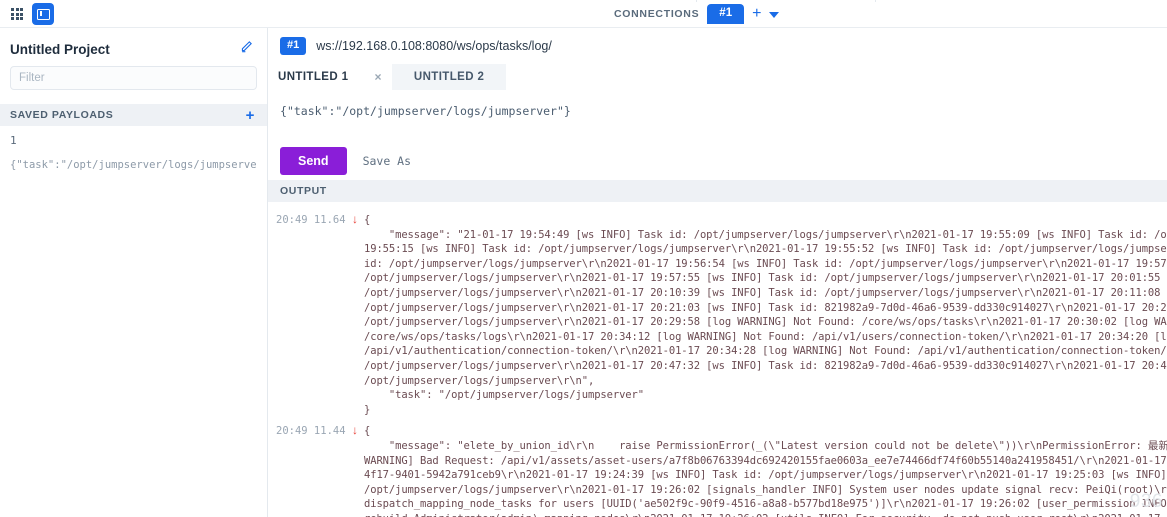  What do you see at coordinates (133, 115) in the screenshot?
I see `saved-payloads-header: SAVED PAYLOADS +` at bounding box center [133, 115].